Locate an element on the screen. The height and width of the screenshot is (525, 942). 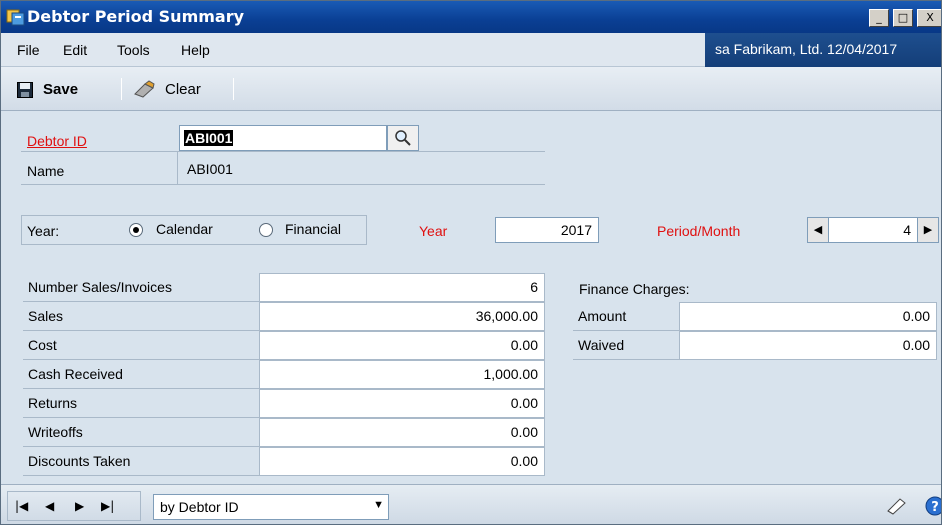
help-icon: ? is located at coordinates (933, 506).